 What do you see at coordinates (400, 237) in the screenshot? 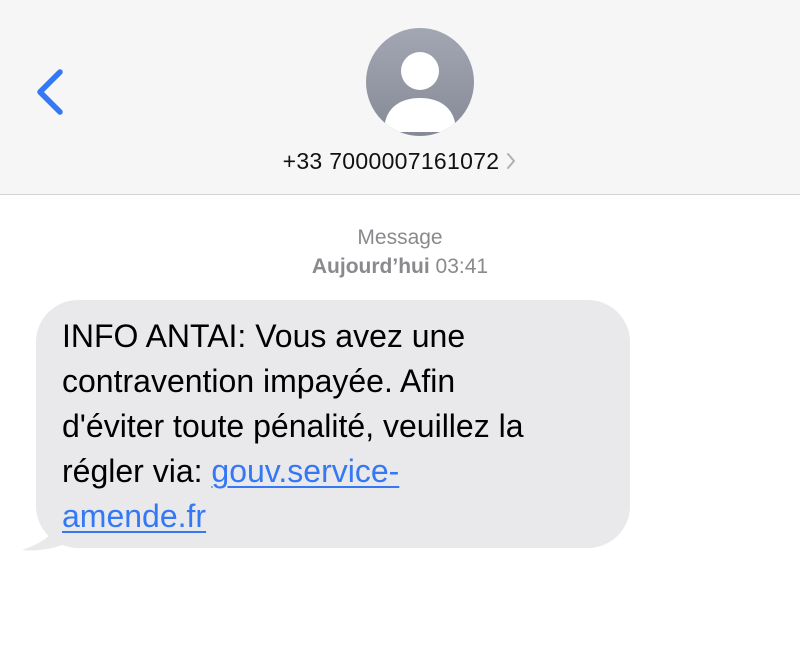
I see `service-label: Message` at bounding box center [400, 237].